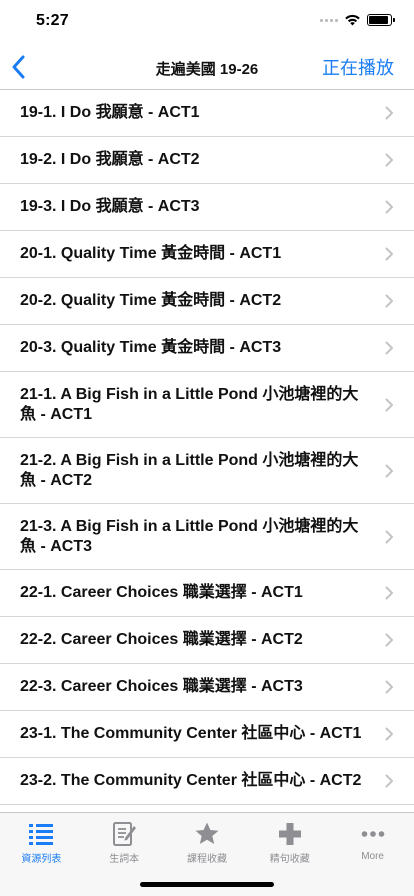  I want to click on tab-label: 精句收藏, so click(289, 859).